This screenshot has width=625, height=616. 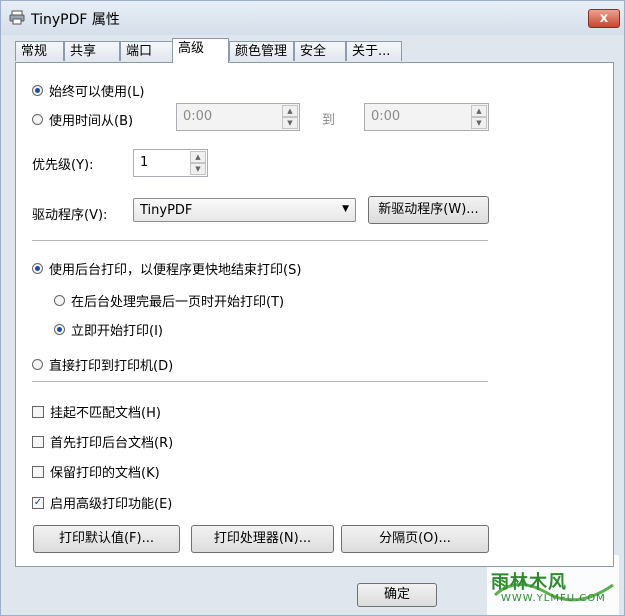 I want to click on close-button: x, so click(x=604, y=18).